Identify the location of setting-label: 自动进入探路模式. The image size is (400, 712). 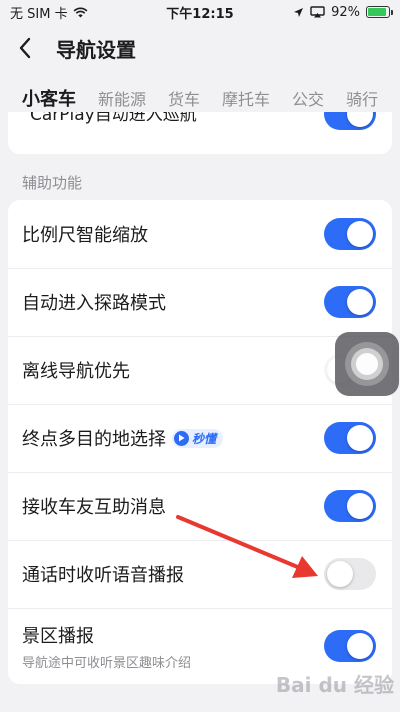
(94, 303).